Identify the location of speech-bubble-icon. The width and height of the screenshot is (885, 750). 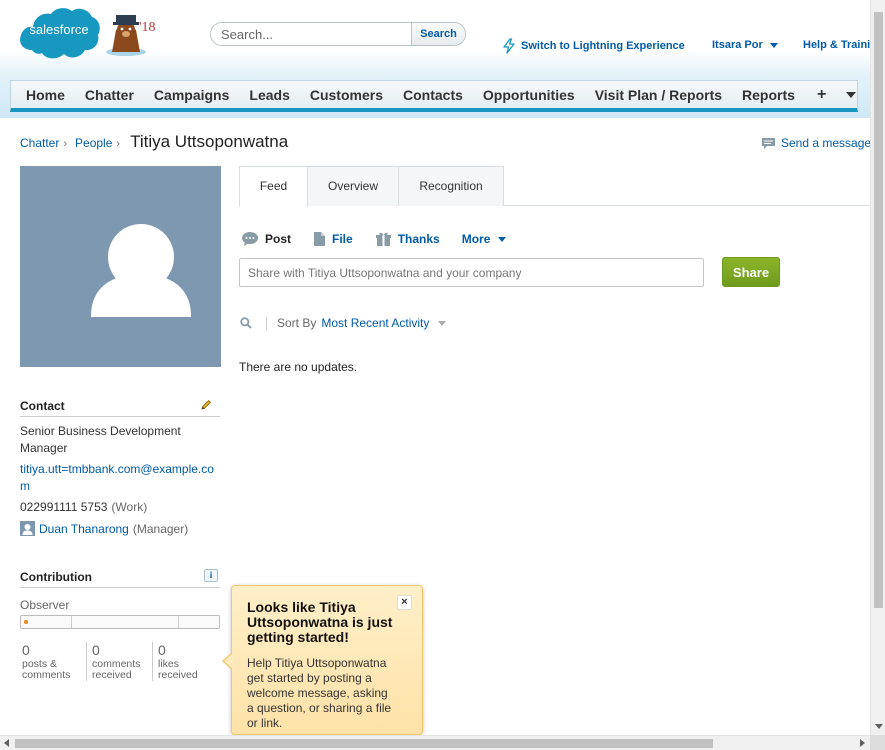
(250, 239).